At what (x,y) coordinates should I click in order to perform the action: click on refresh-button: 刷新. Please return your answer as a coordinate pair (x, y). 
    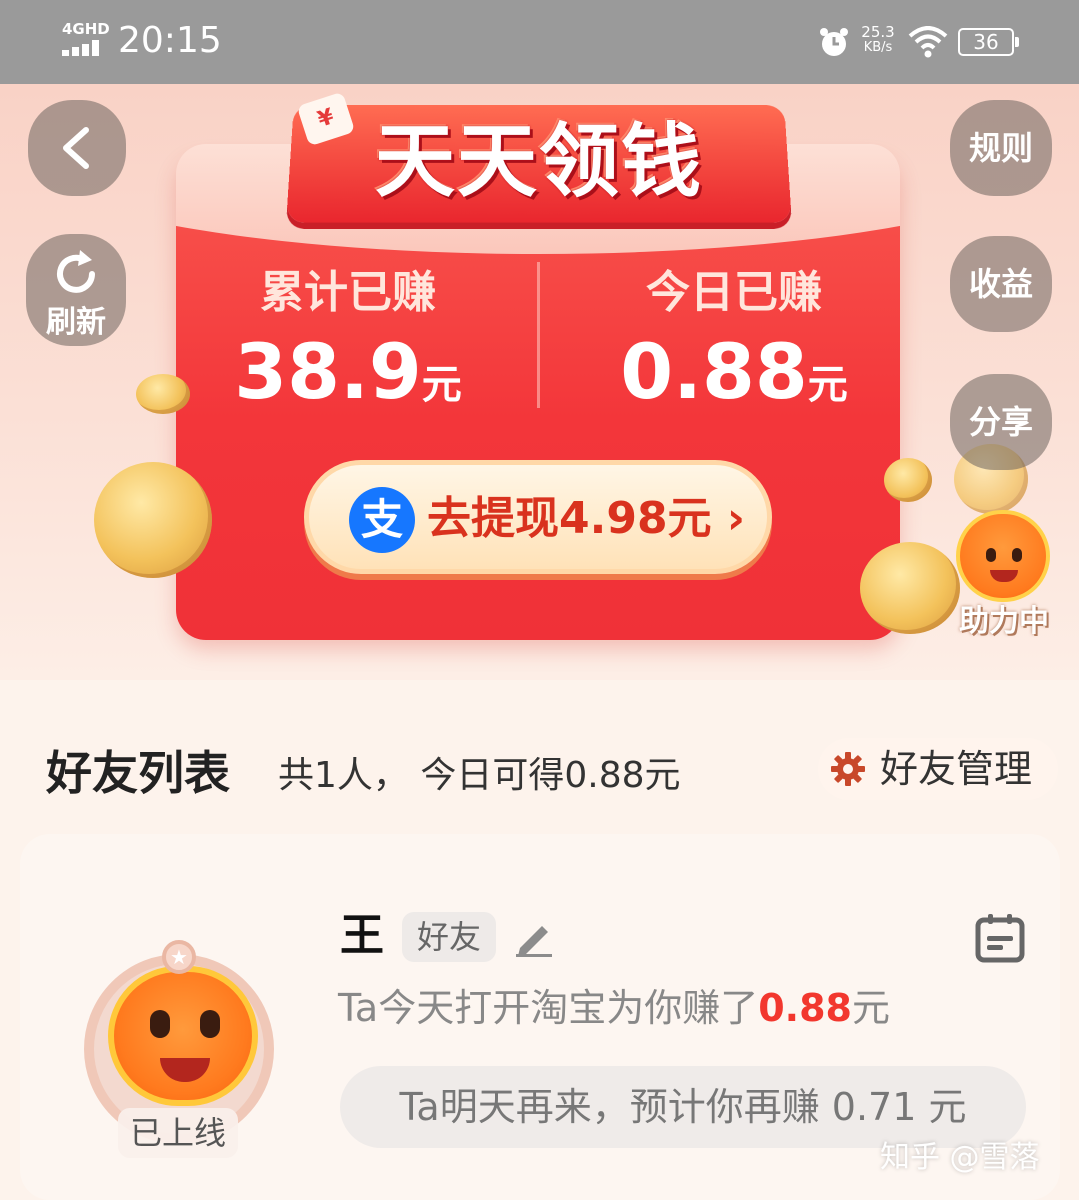
    Looking at the image, I should click on (76, 290).